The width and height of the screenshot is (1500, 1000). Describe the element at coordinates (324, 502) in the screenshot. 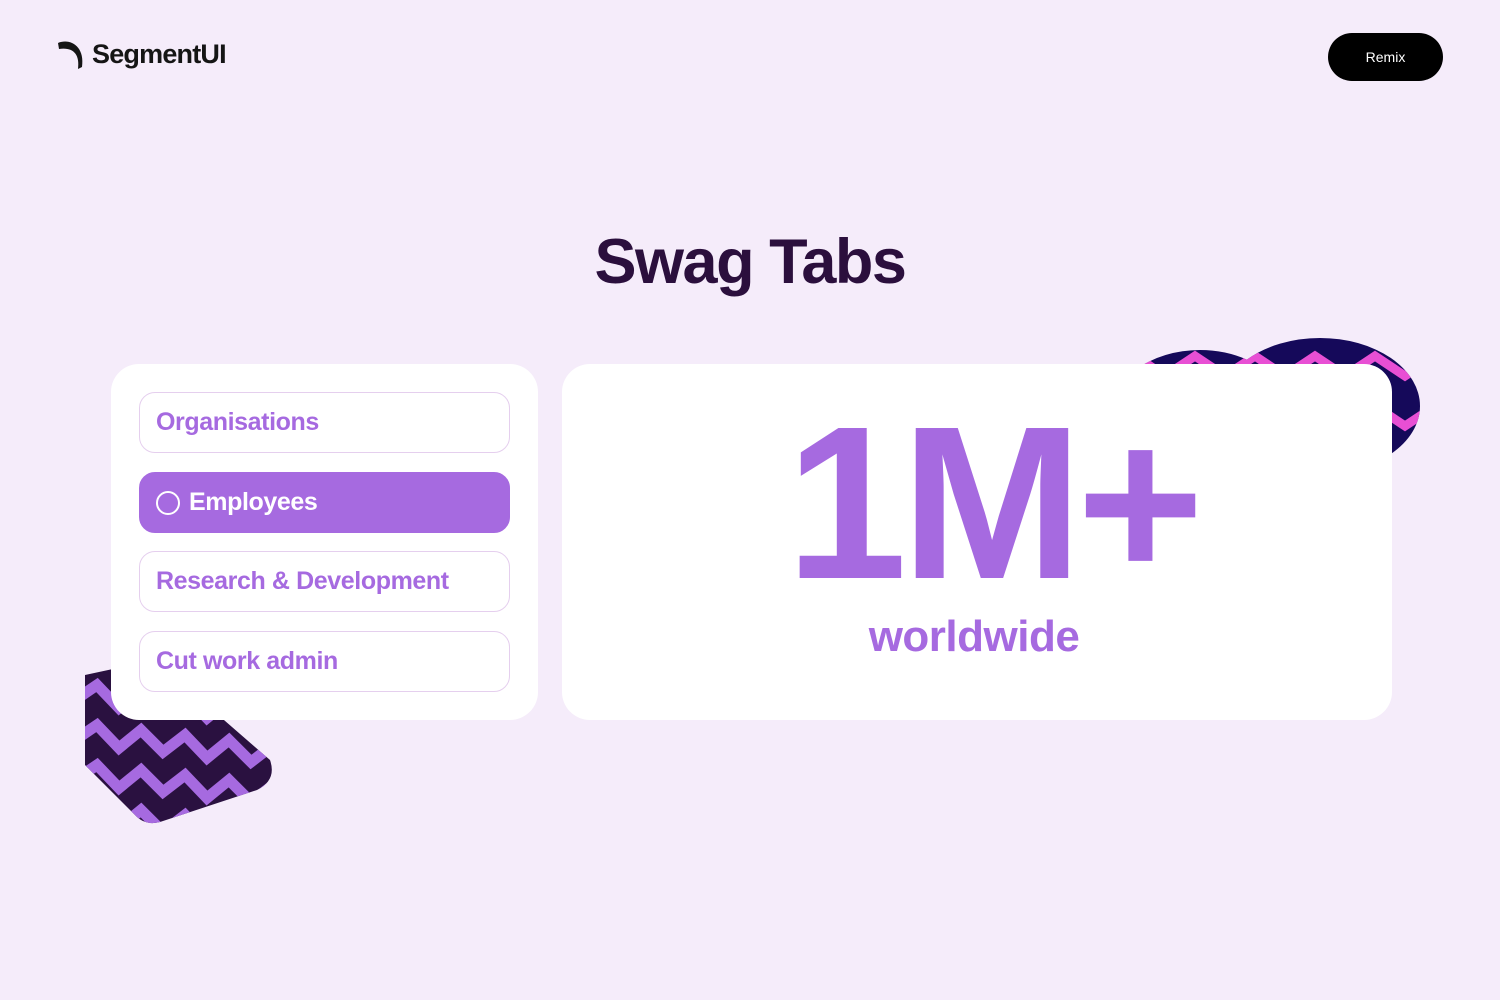

I see `tab-employees: Employees` at that location.